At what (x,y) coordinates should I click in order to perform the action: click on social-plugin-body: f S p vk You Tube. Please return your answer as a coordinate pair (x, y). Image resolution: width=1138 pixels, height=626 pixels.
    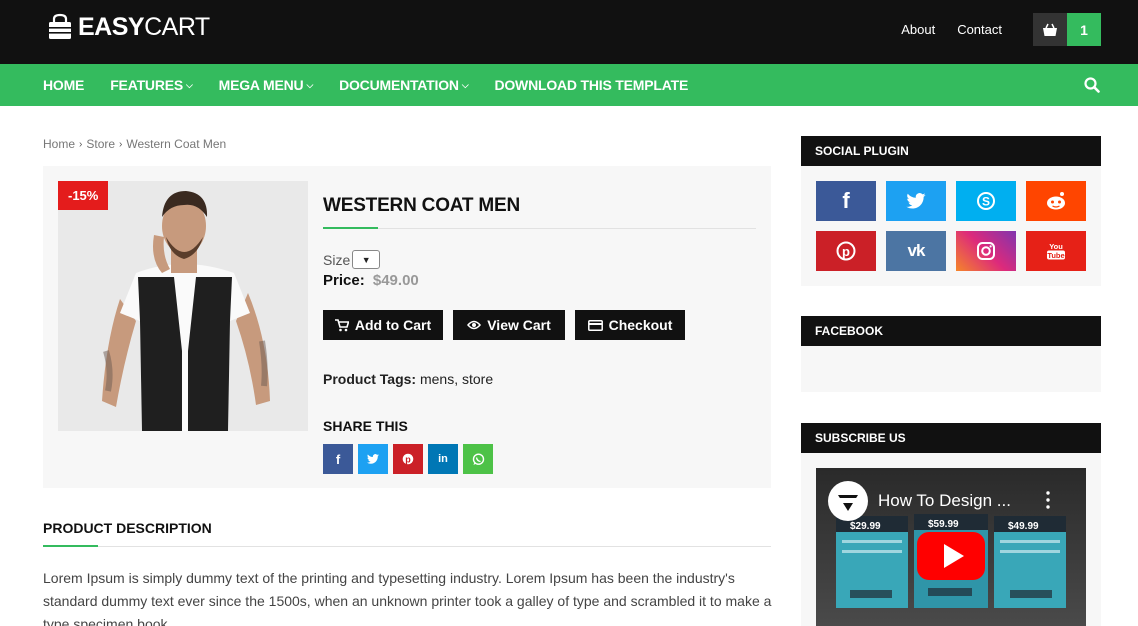
    Looking at the image, I should click on (951, 226).